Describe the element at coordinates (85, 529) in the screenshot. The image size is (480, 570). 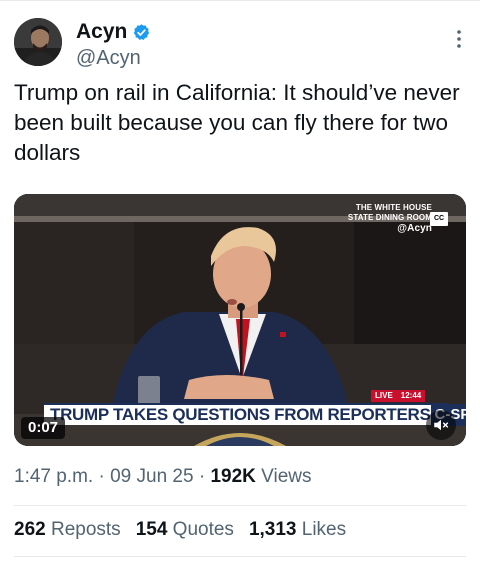
I see `reposts-label: Reposts` at that location.